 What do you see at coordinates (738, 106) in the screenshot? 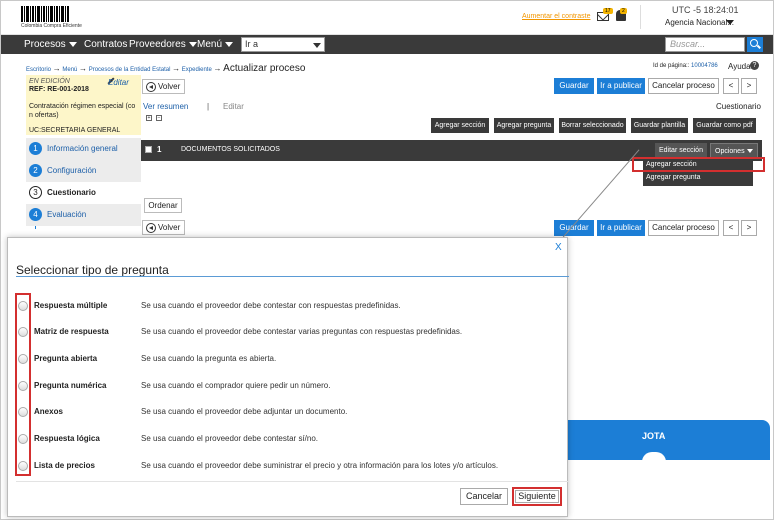
I see `questionnaire-label: Cuestionario` at bounding box center [738, 106].